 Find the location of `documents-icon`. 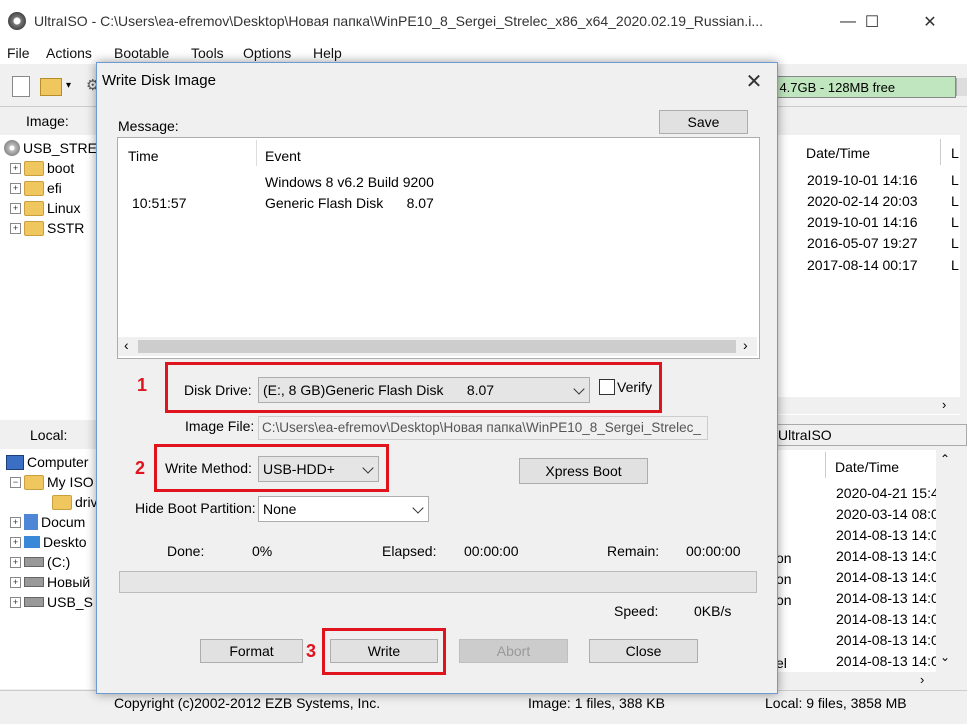

documents-icon is located at coordinates (31, 522).